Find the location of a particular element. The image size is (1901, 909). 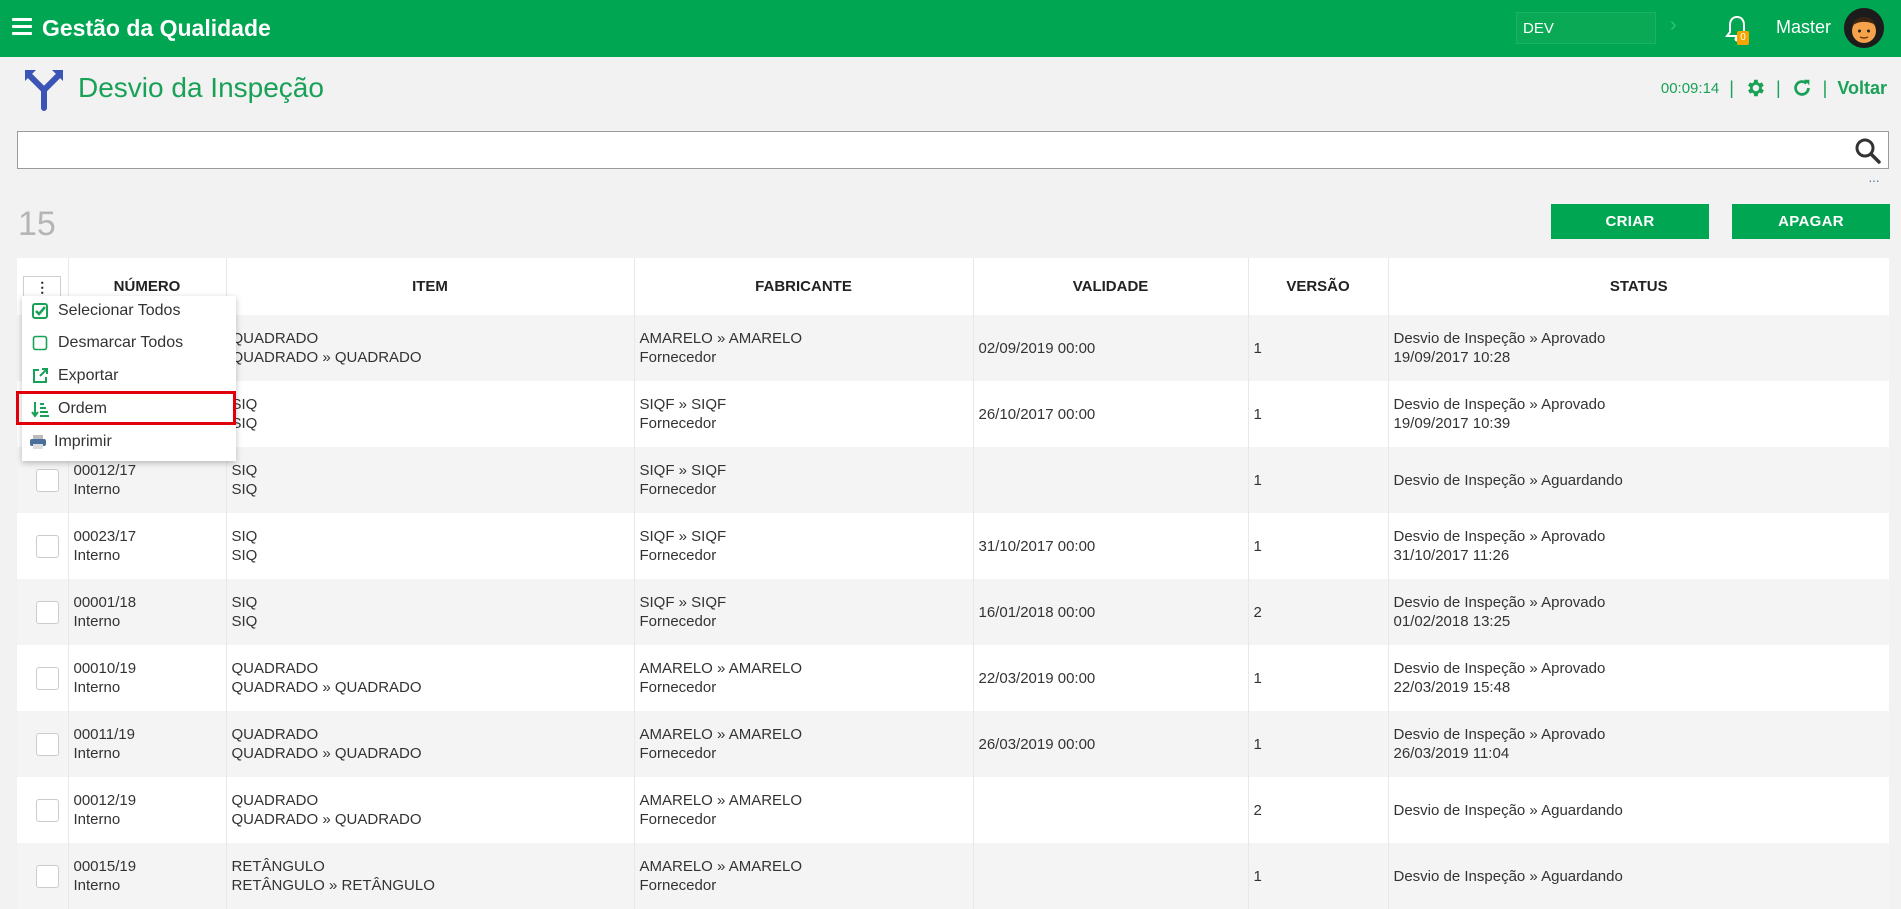

menu-item-label: Desmarcar Todos is located at coordinates (121, 342).